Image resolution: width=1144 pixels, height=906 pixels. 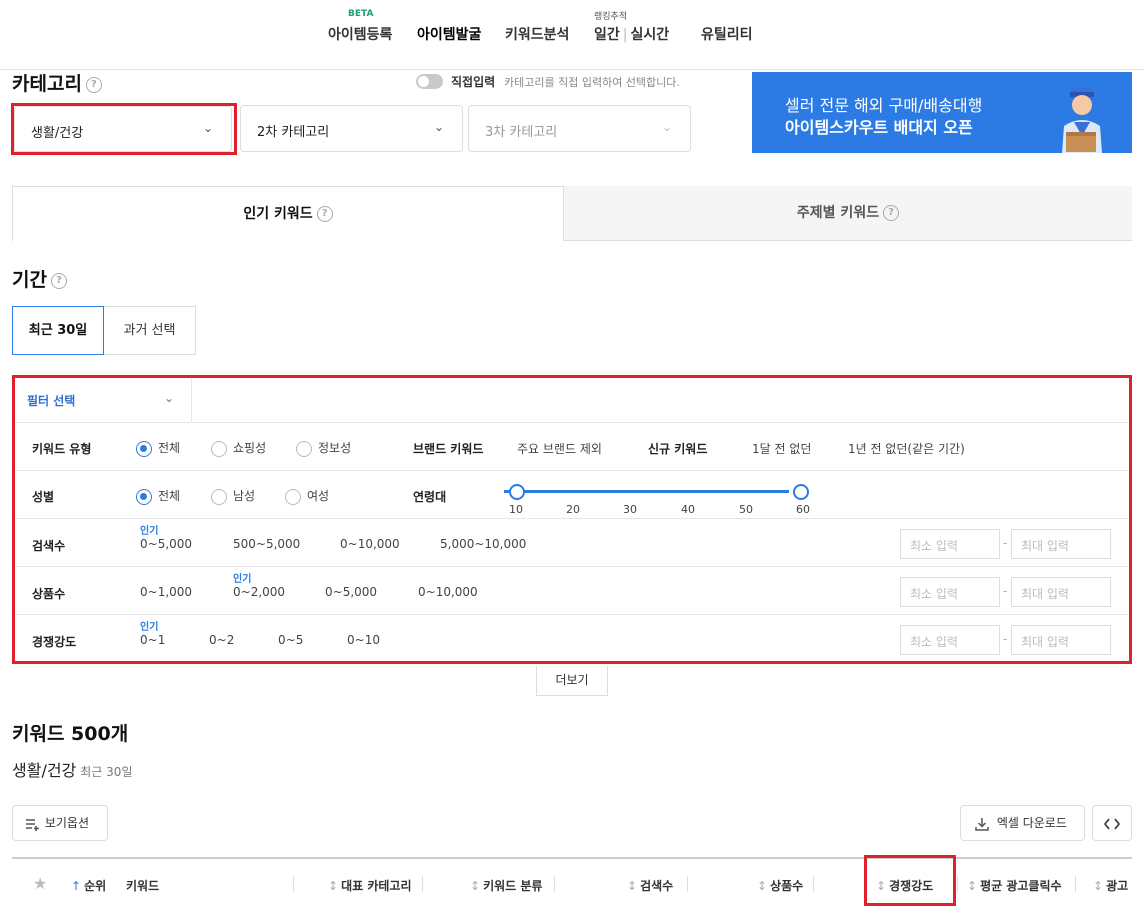 I want to click on col-avg-ad-clicks-label: 평균 광고클릭수, so click(x=1021, y=886).